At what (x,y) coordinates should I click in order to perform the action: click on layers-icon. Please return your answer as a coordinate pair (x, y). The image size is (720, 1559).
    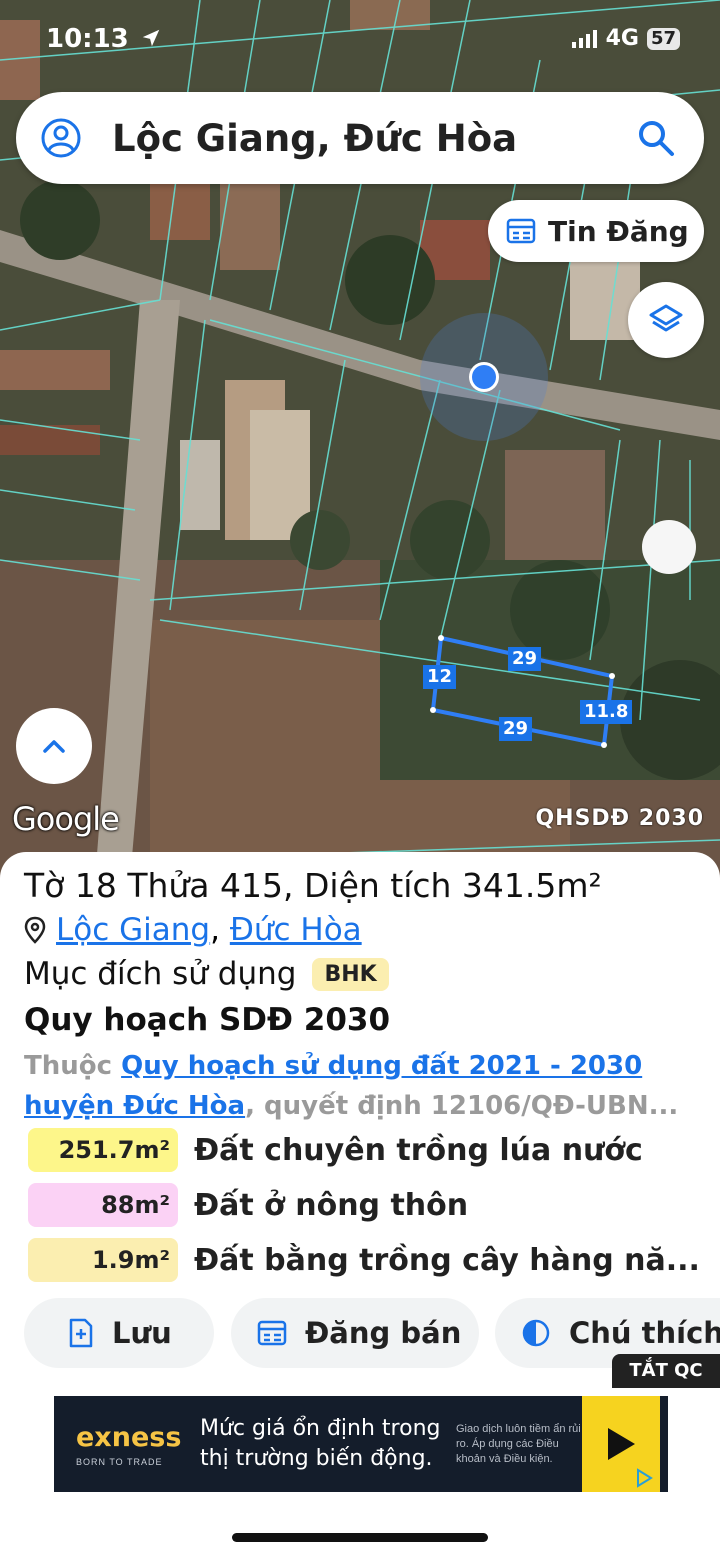
    Looking at the image, I should click on (666, 318).